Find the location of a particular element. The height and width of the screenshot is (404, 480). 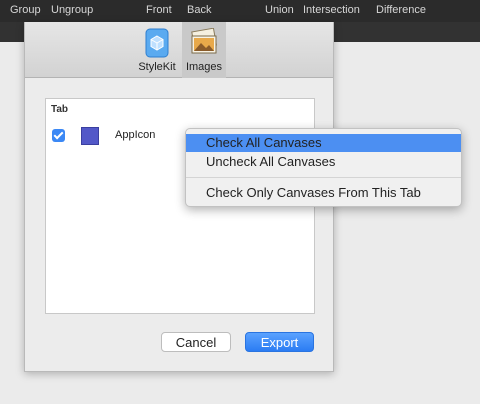

appicon-checkbox is located at coordinates (58, 135).